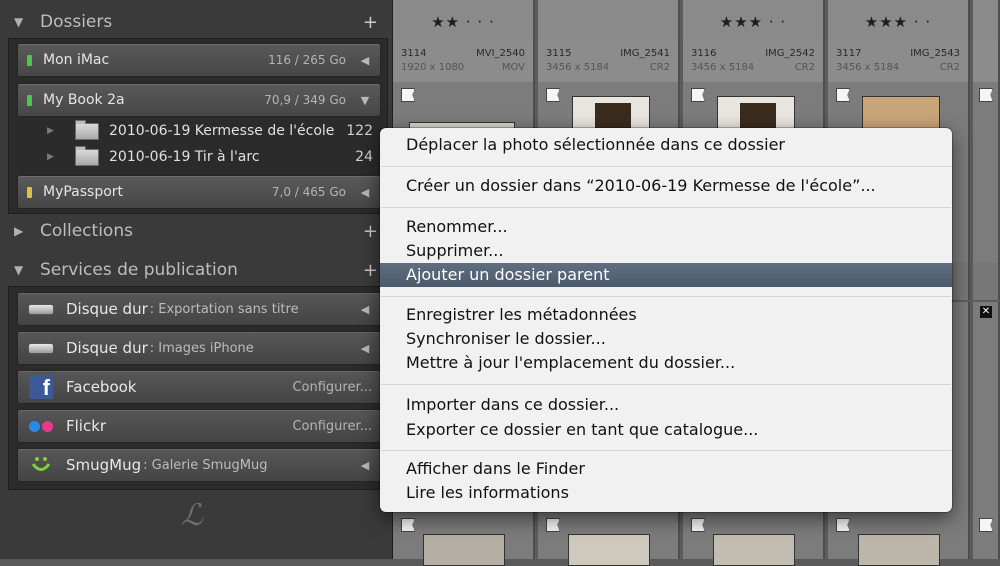 The width and height of the screenshot is (1000, 566). What do you see at coordinates (849, 53) in the screenshot?
I see `cell-number: 3117` at bounding box center [849, 53].